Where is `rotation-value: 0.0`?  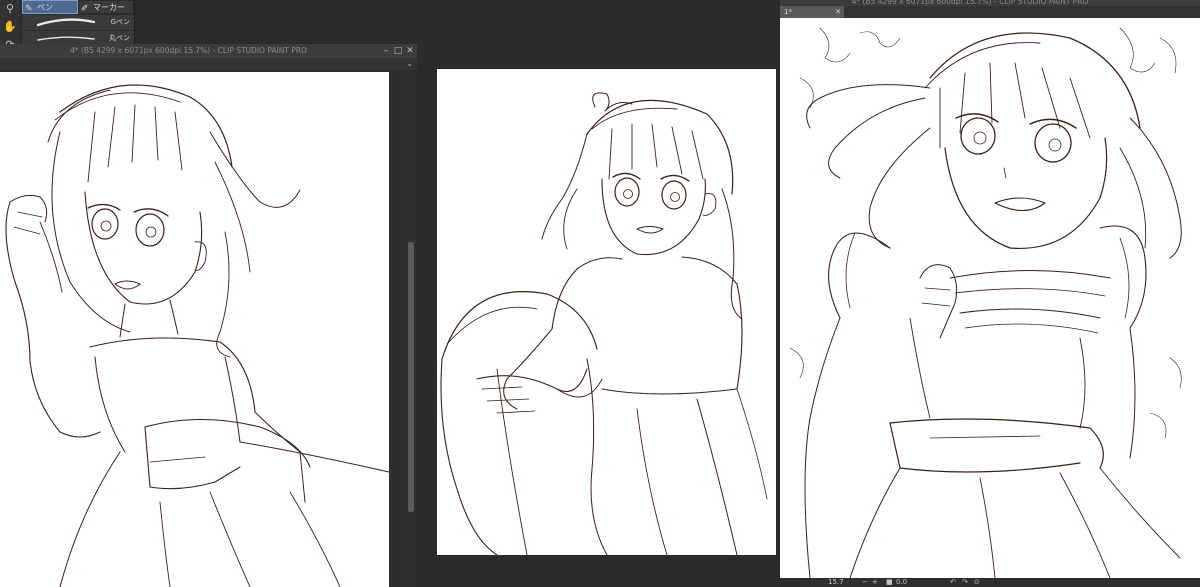 rotation-value: 0.0 is located at coordinates (901, 582).